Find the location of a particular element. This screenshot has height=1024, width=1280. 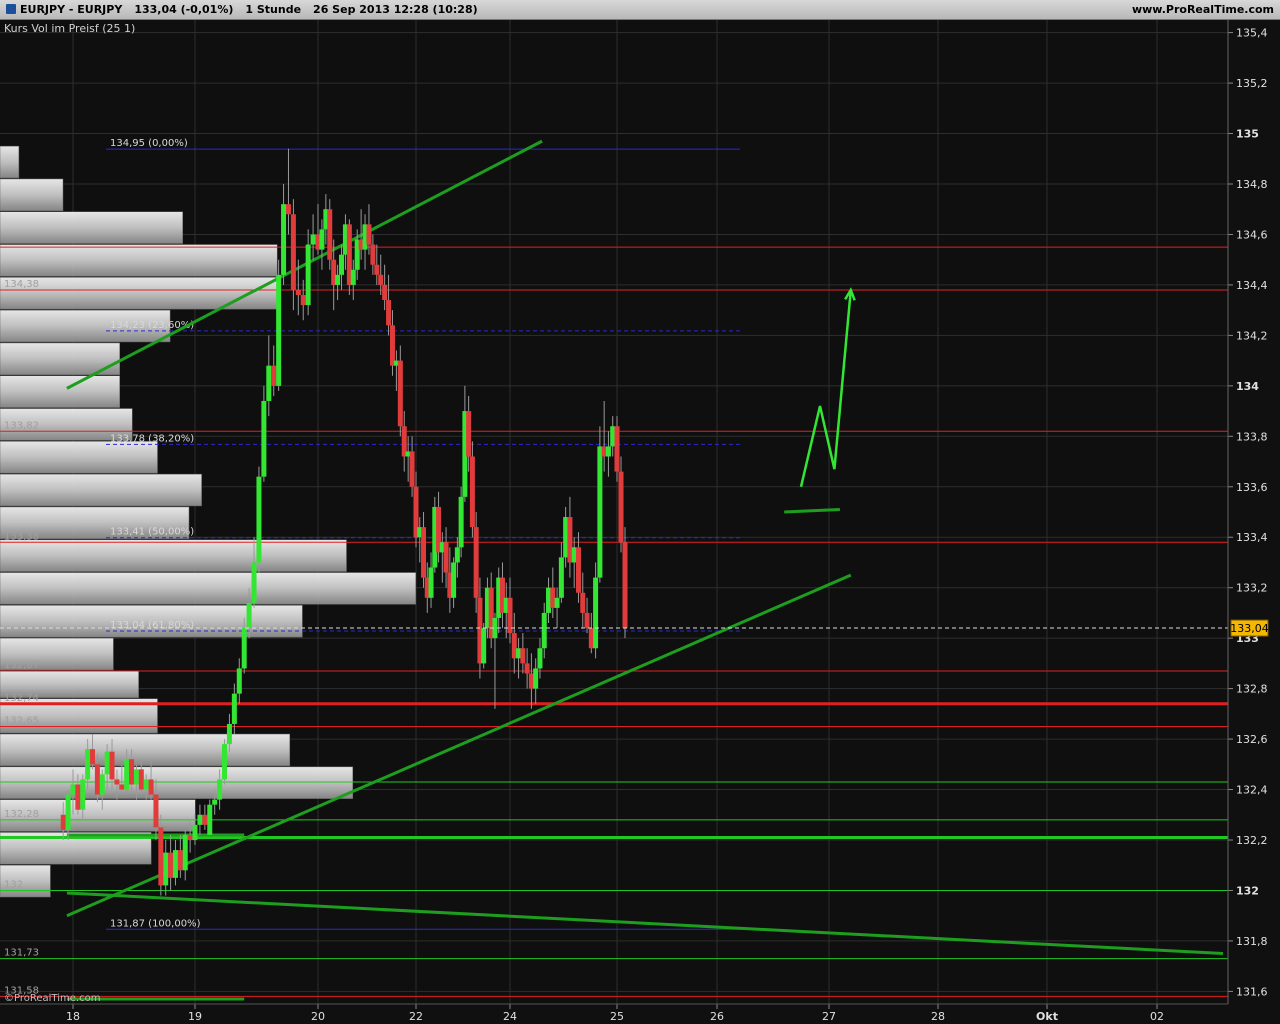

level-label: 131,73 is located at coordinates (21, 953).